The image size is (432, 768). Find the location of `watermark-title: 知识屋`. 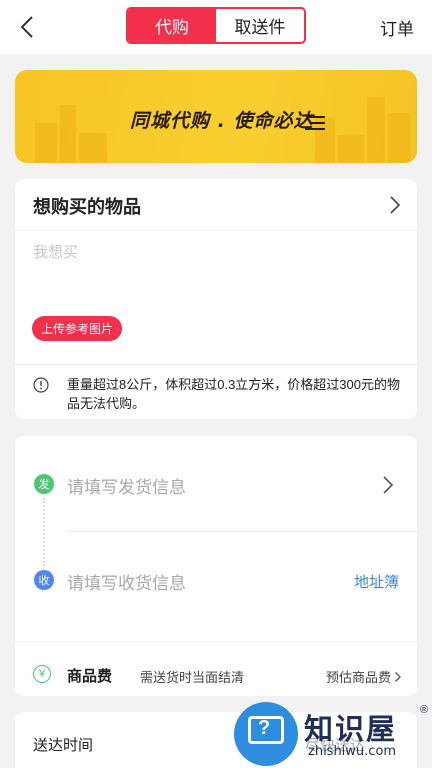

watermark-title: 知识屋 is located at coordinates (351, 730).